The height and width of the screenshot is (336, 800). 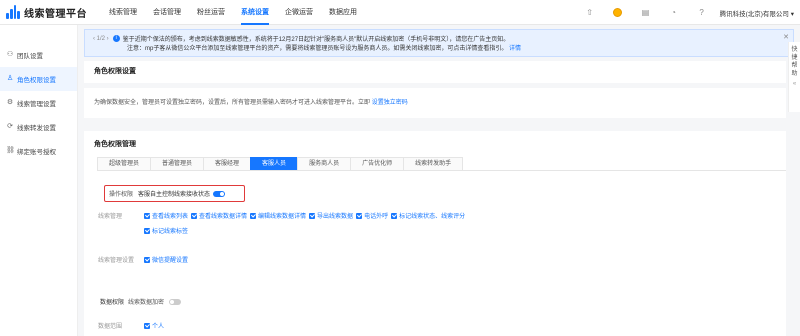 I want to click on sidebar-item-role: ♙ 角色权限设置, so click(x=38, y=79).